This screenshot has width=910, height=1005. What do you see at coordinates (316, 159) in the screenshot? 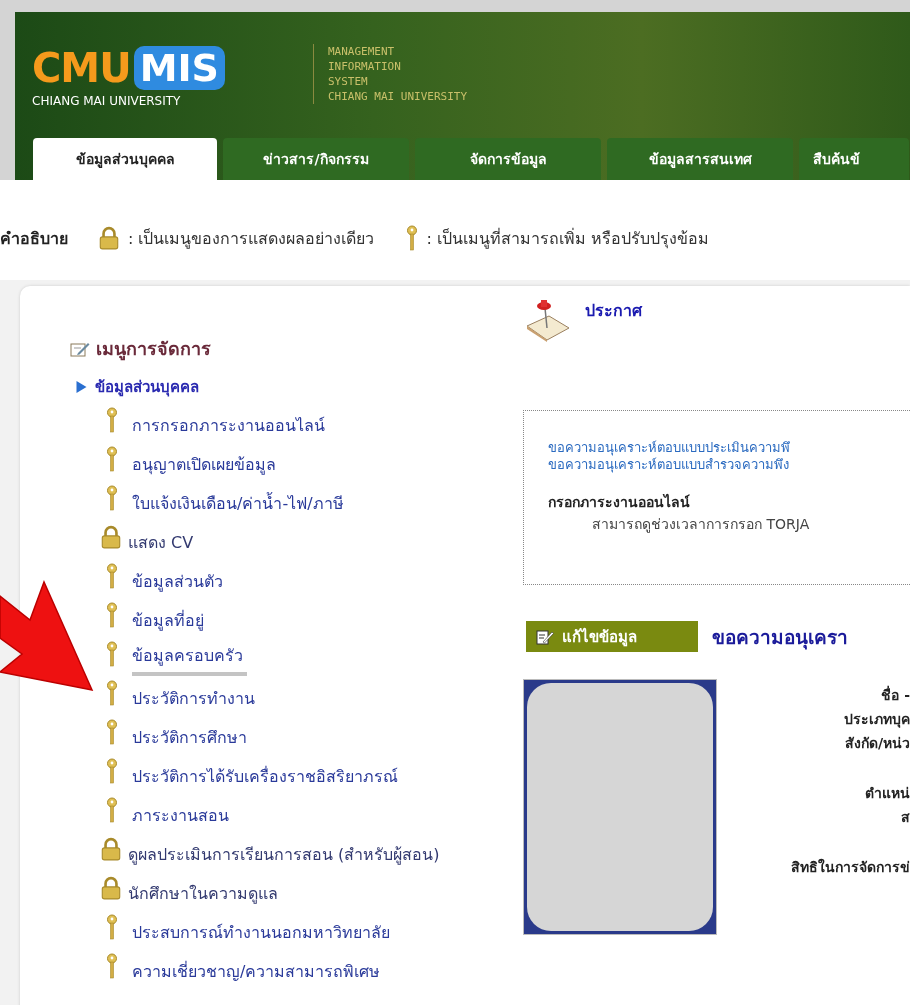
I see `nav-tab: ข่าวสาร/กิจกรรม` at bounding box center [316, 159].